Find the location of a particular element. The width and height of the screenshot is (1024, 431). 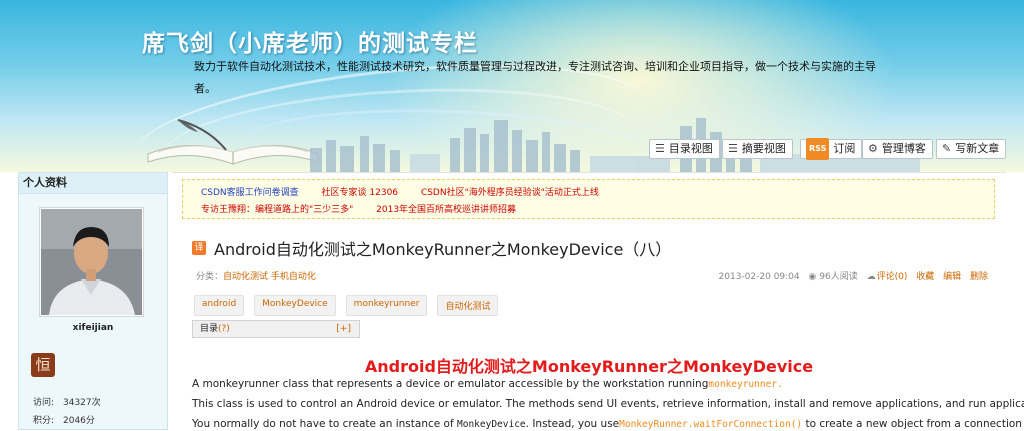

username: xifeijian is located at coordinates (93, 328).